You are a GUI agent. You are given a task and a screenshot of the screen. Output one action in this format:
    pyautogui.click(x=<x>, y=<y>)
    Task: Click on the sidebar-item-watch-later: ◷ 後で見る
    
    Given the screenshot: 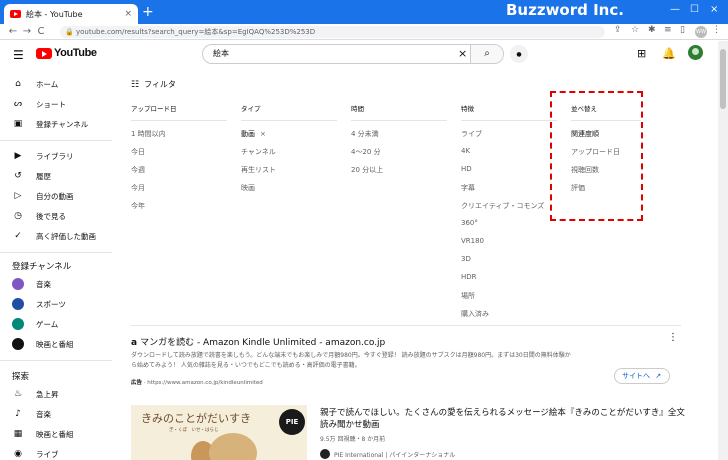 What is the action you would take?
    pyautogui.click(x=59, y=216)
    